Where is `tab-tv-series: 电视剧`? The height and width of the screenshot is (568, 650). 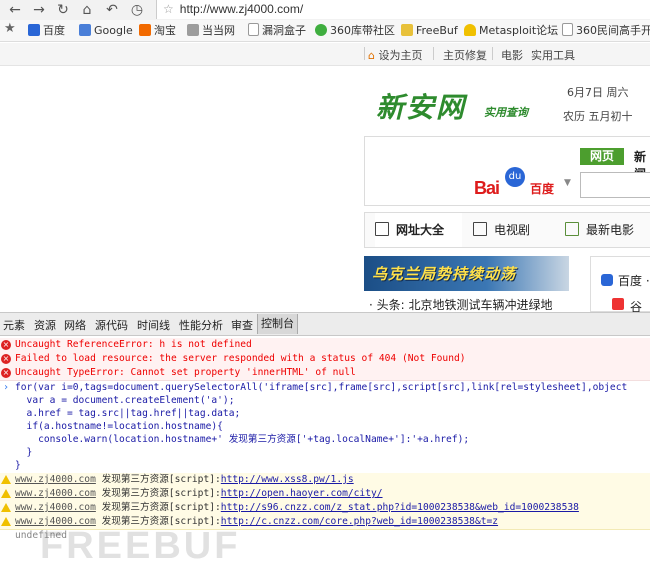
tab-tv-series: 电视剧 is located at coordinates (501, 230).